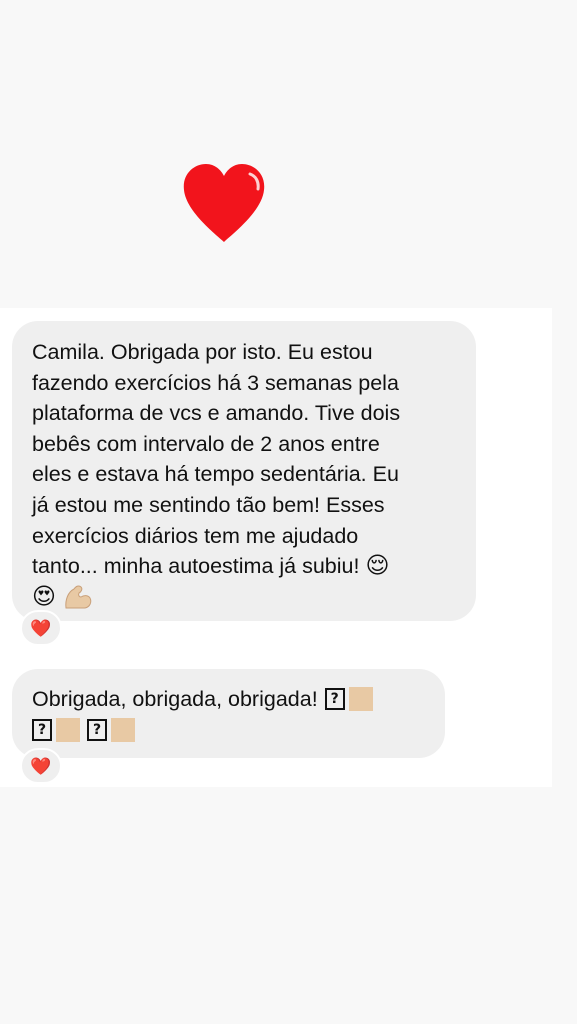  What do you see at coordinates (195, 535) in the screenshot?
I see `message-line: exercícios diários tem me ajudado` at bounding box center [195, 535].